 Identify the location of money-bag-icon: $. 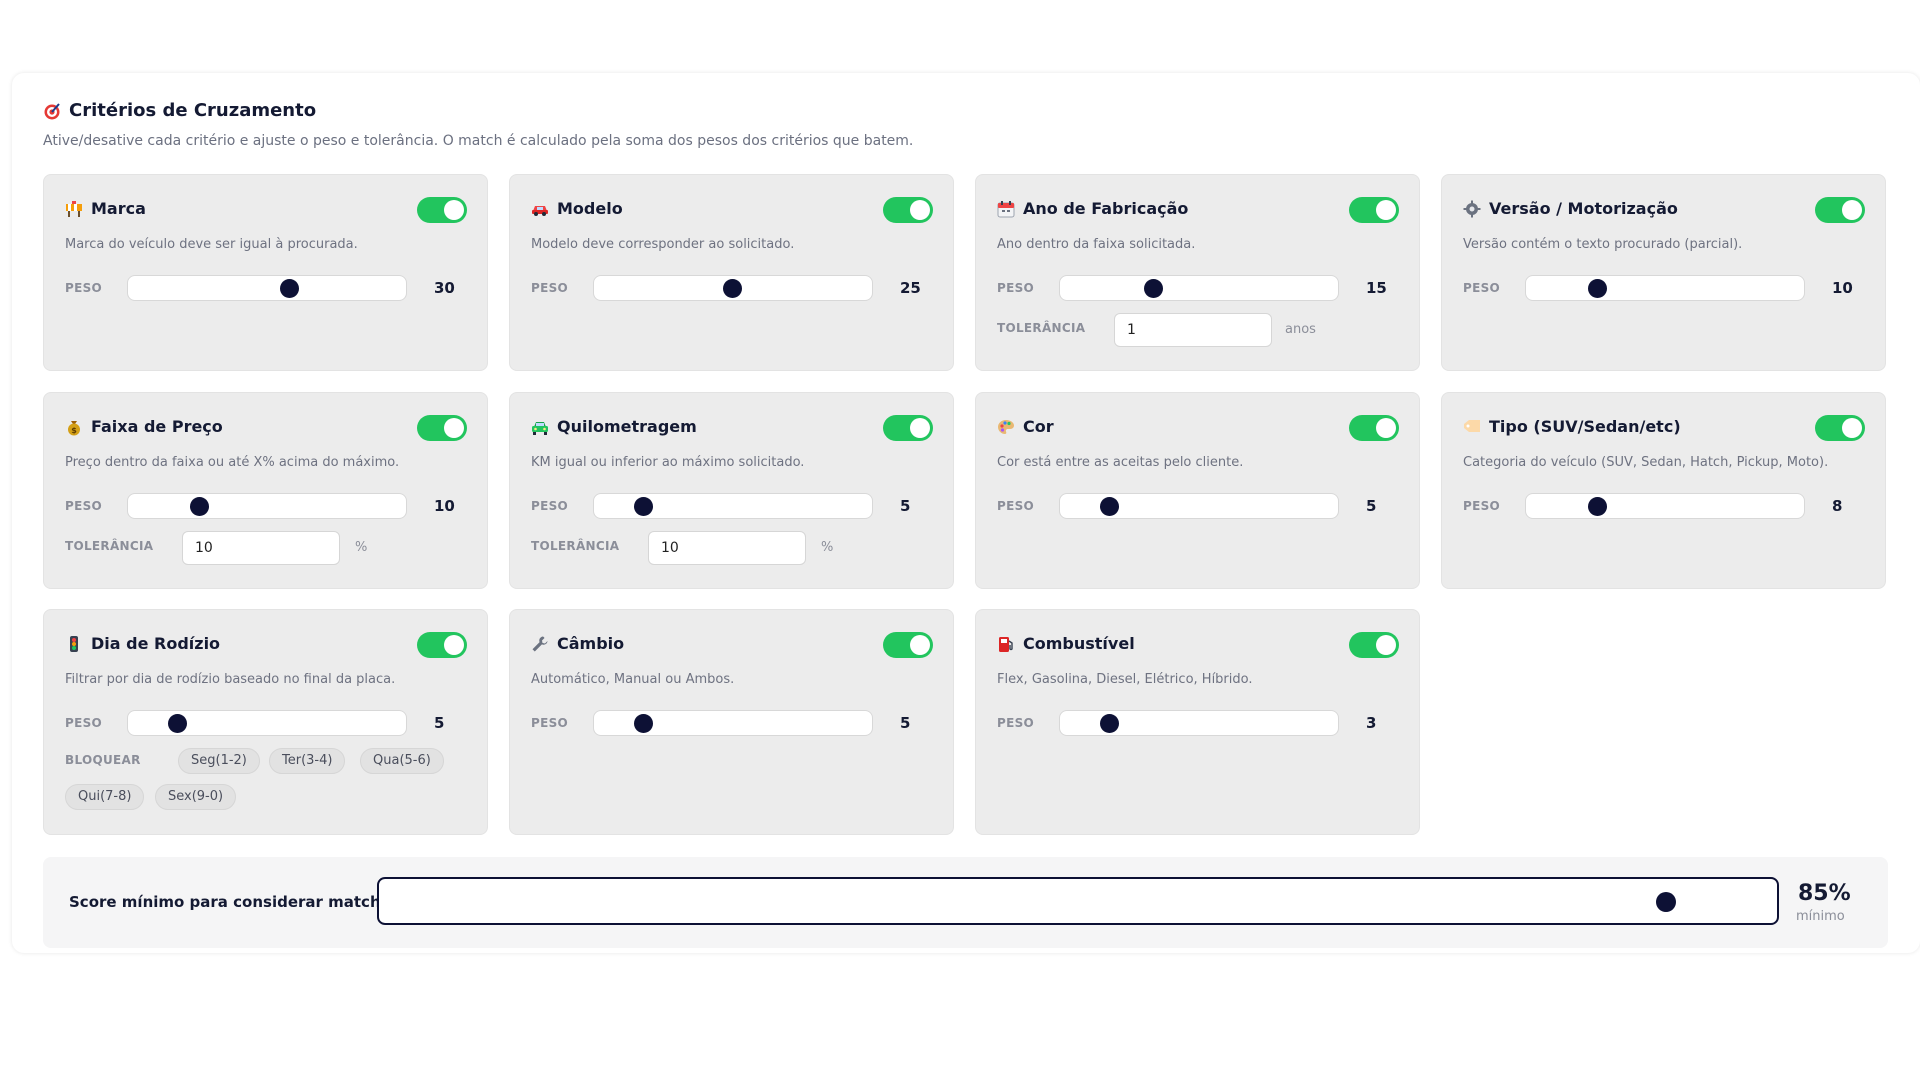
(74, 427).